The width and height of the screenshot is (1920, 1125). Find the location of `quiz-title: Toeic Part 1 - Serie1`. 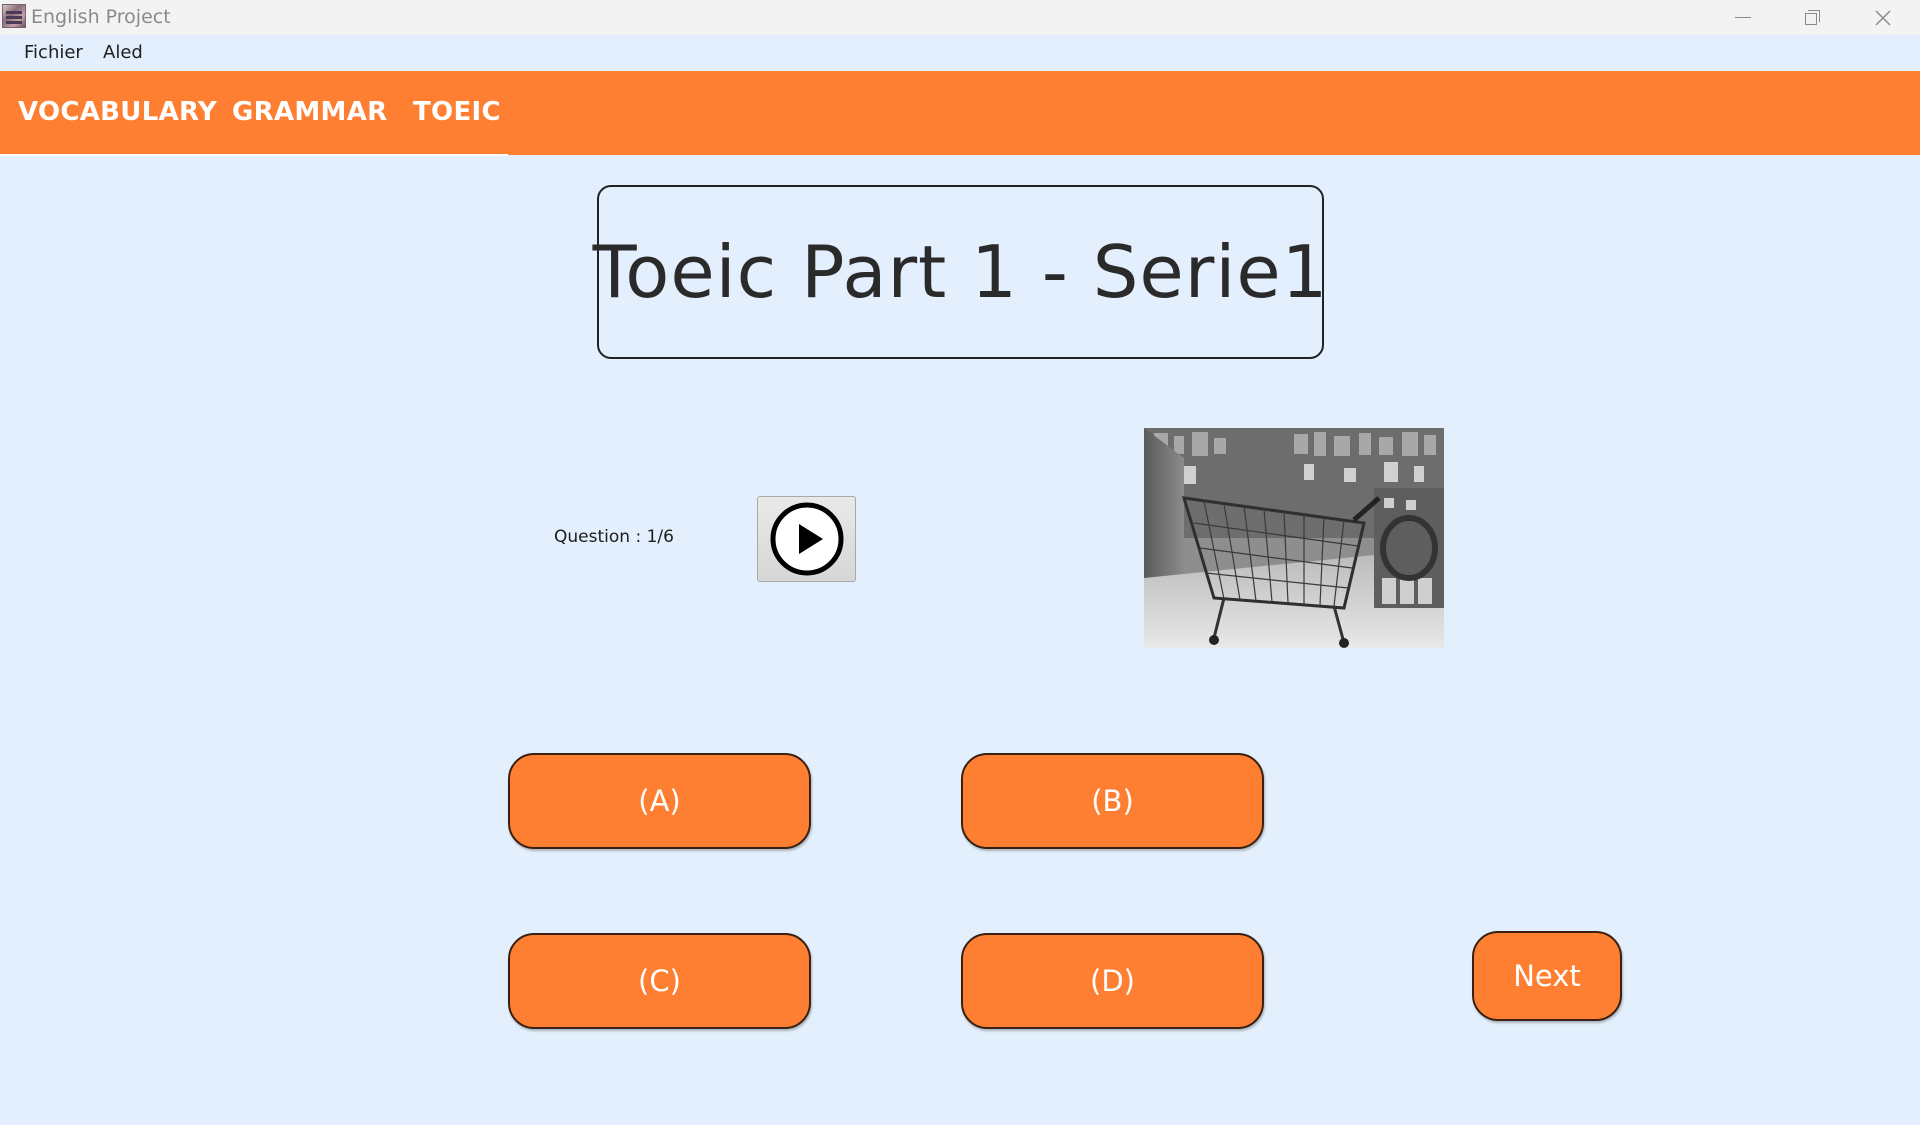

quiz-title: Toeic Part 1 - Serie1 is located at coordinates (960, 272).